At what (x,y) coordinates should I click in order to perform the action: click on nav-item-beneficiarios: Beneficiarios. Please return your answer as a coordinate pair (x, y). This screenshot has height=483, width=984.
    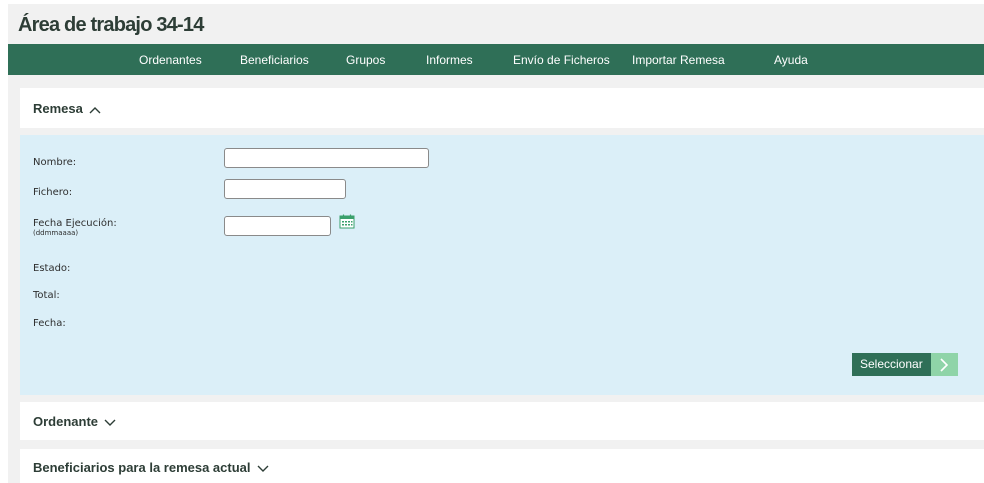
    Looking at the image, I should click on (274, 60).